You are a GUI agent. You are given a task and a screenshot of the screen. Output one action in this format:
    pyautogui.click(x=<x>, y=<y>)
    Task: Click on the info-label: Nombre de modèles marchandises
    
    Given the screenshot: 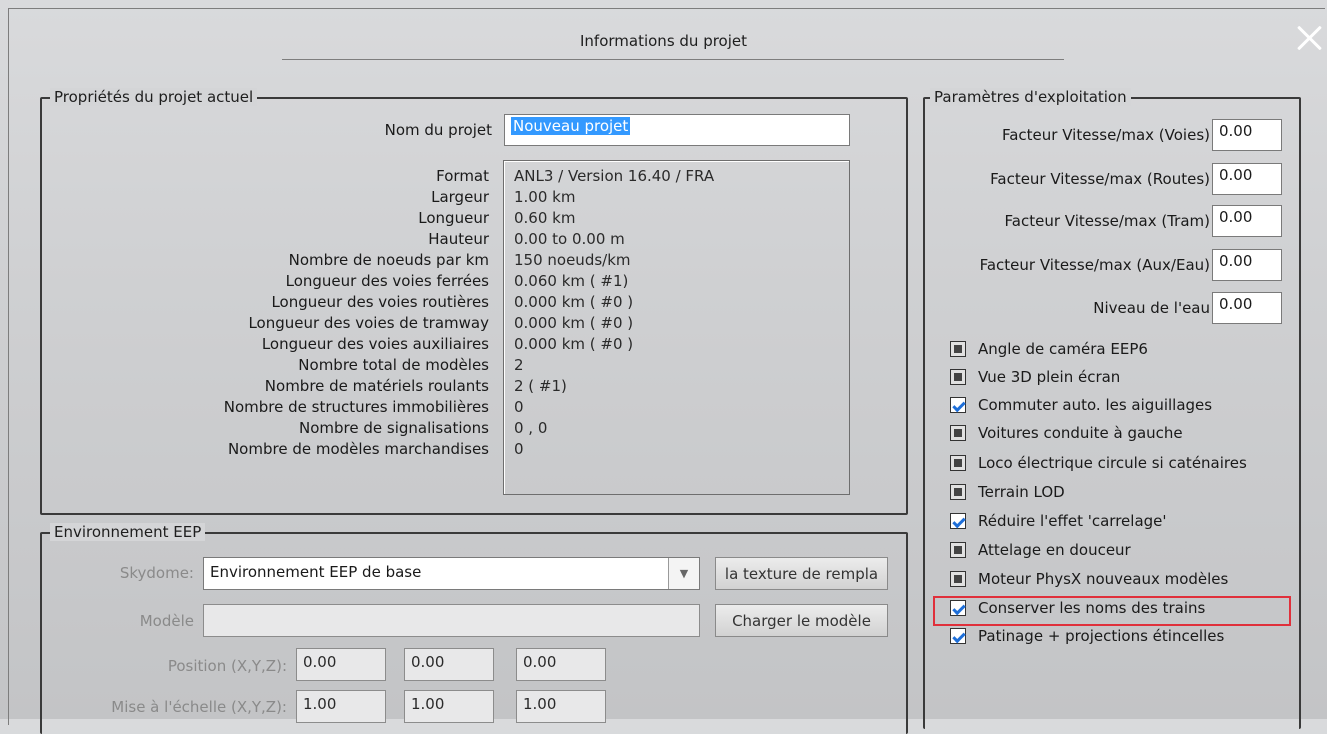 What is the action you would take?
    pyautogui.click(x=358, y=449)
    